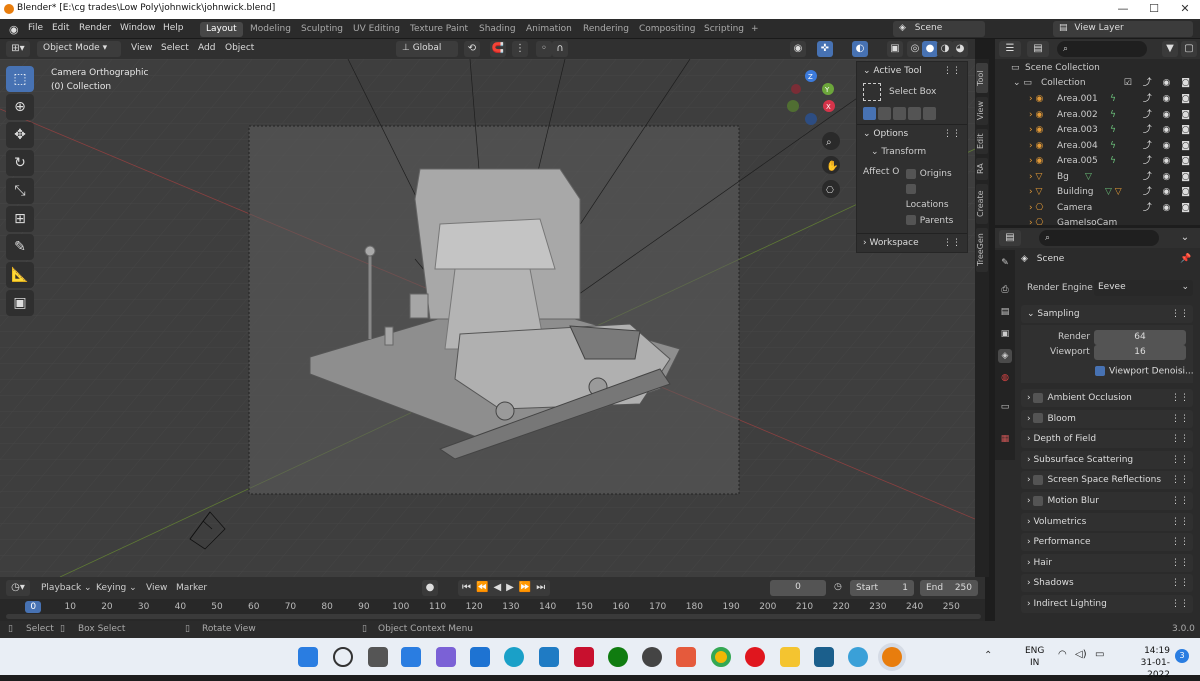  Describe the element at coordinates (1097, 178) in the screenshot. I see `outliner-item-bg: › ▽ Bg ▽ ⤴ ◉ ◙` at that location.